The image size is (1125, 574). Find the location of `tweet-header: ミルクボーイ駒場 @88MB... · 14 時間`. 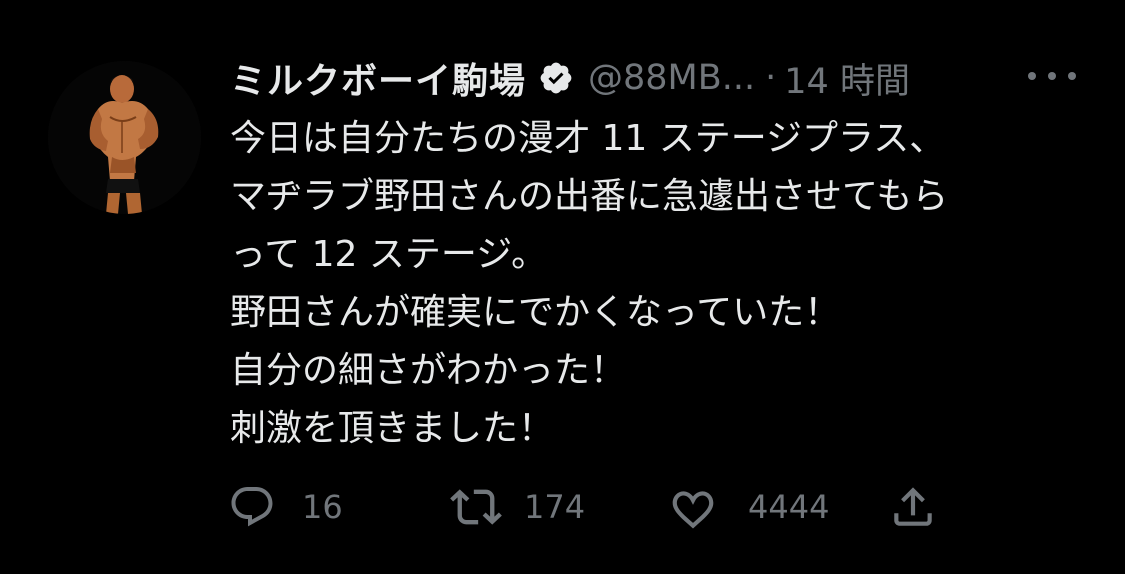

tweet-header: ミルクボーイ駒場 @88MB... · 14 時間 is located at coordinates (570, 78).